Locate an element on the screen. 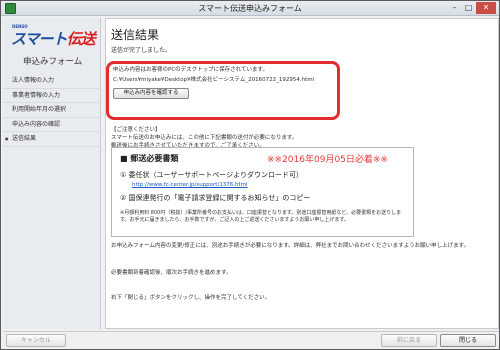 This screenshot has width=500, height=350. window-title: スマート伝送申込みフォーム is located at coordinates (250, 8).